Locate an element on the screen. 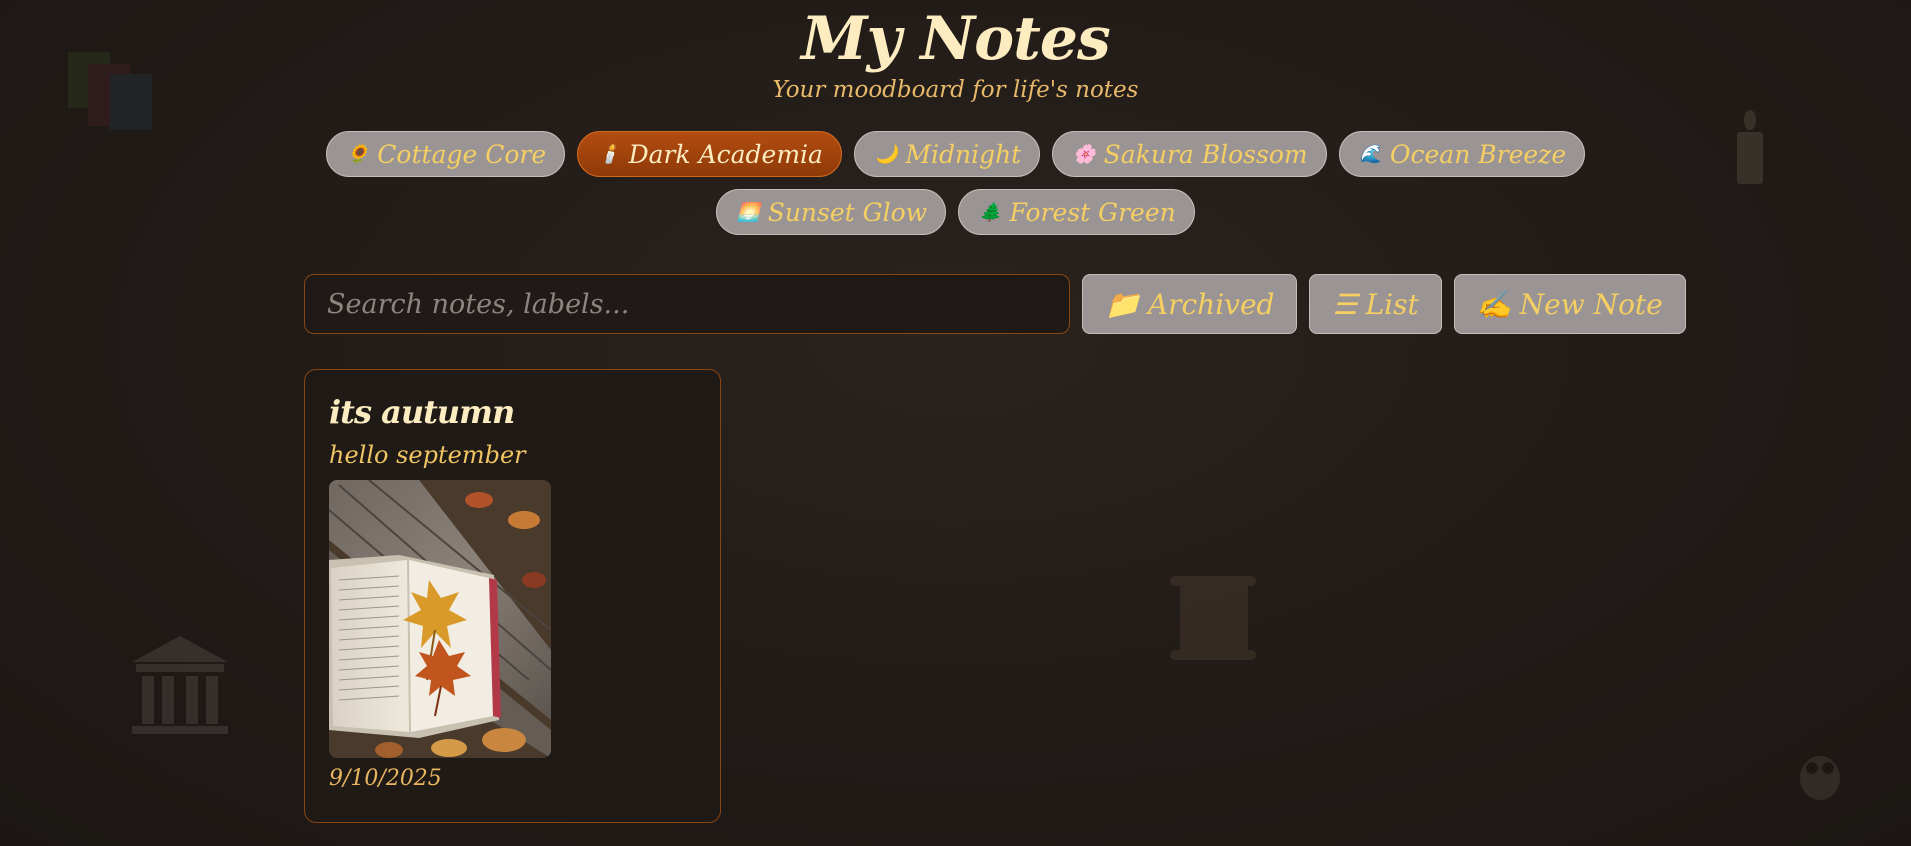 The height and width of the screenshot is (846, 1911). note-body: hello september is located at coordinates (427, 455).